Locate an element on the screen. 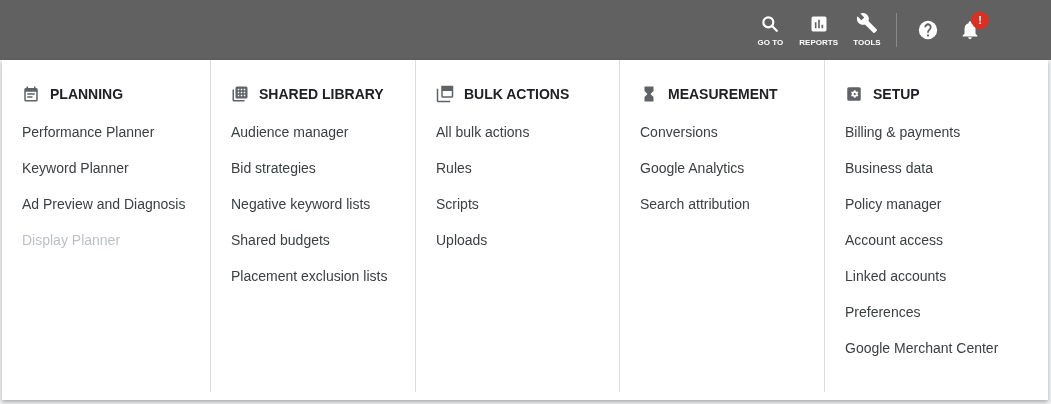  menu-link: Rules is located at coordinates (454, 176).